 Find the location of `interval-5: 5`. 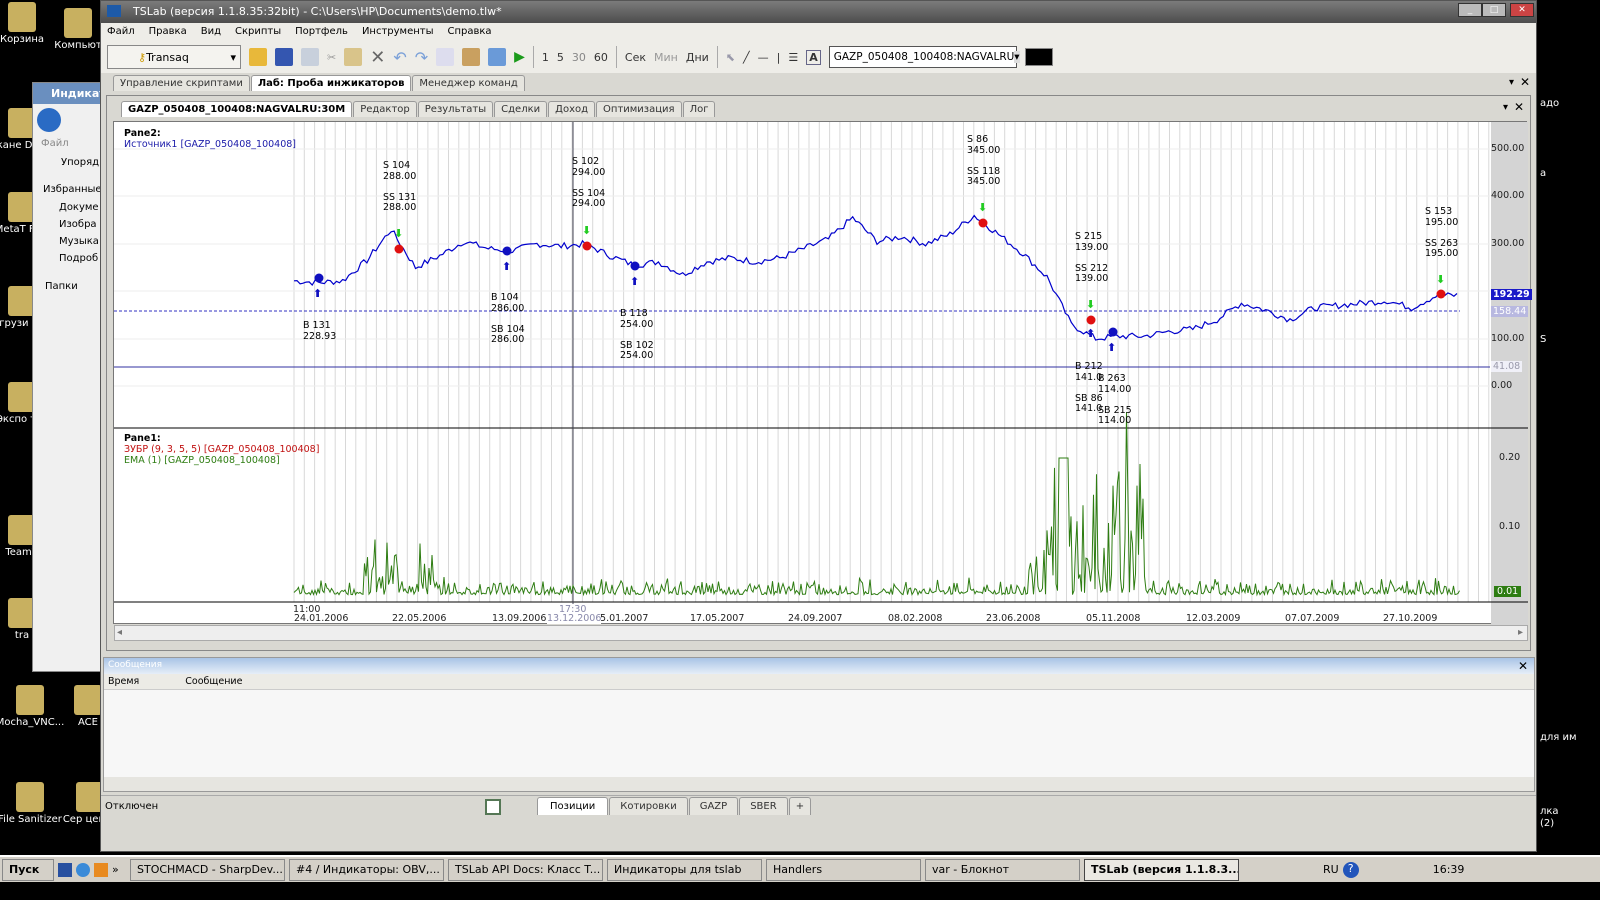

interval-5: 5 is located at coordinates (560, 57).